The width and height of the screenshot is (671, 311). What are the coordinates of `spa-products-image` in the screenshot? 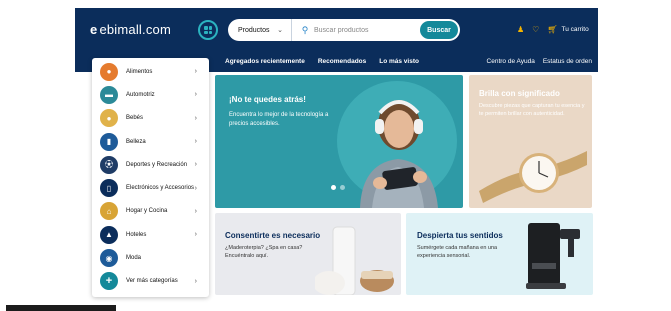 It's located at (354, 260).